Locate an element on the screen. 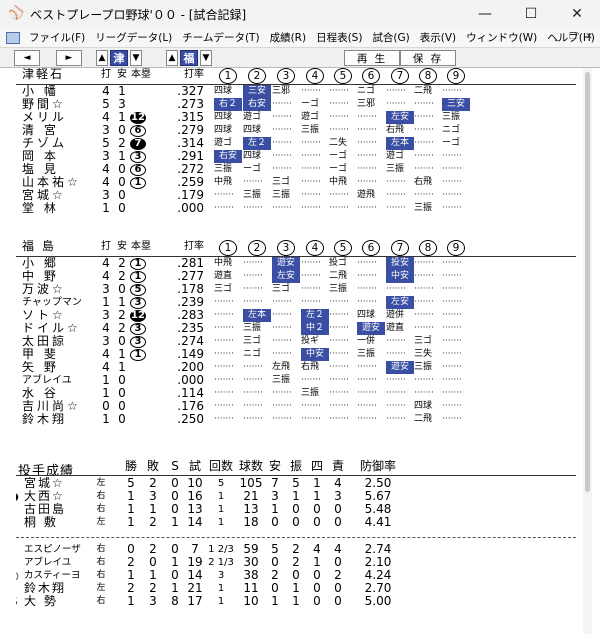 The width and height of the screenshot is (600, 640). inning-result: 投ギ is located at coordinates (310, 341).